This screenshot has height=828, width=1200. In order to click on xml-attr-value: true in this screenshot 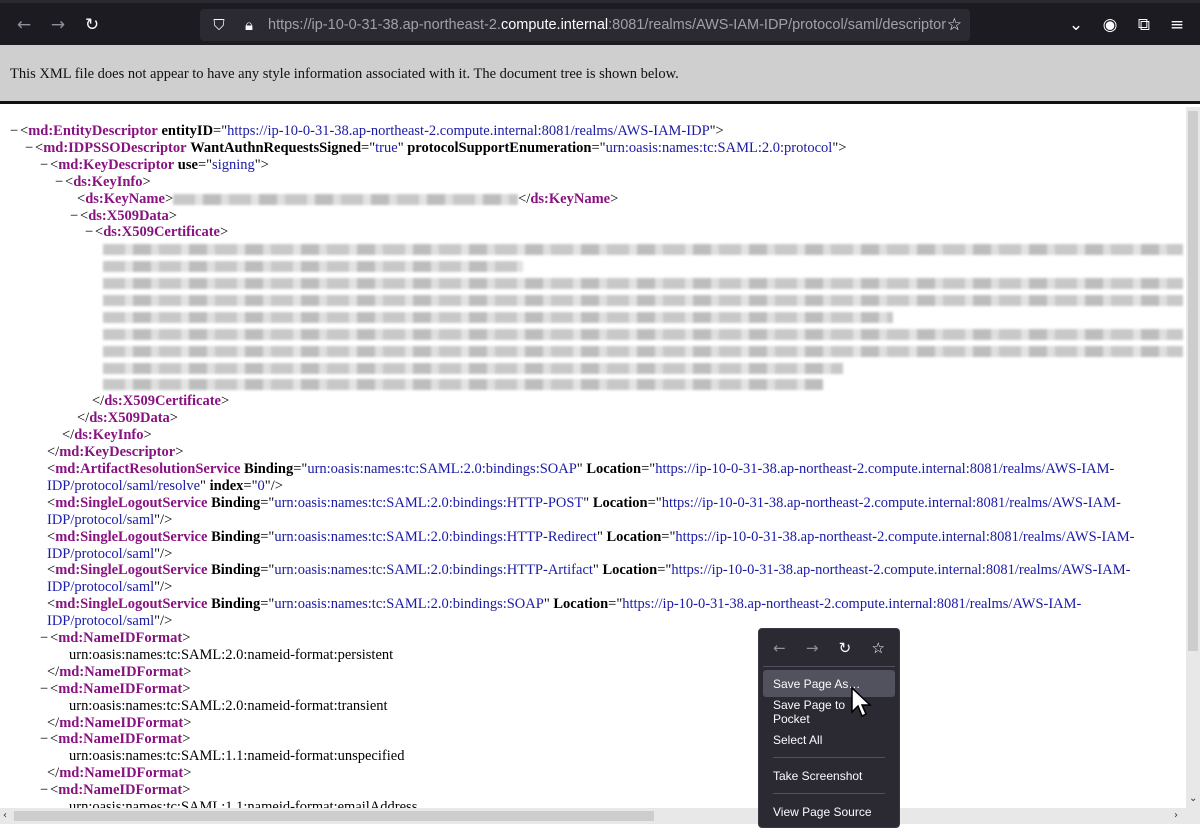, I will do `click(386, 147)`.